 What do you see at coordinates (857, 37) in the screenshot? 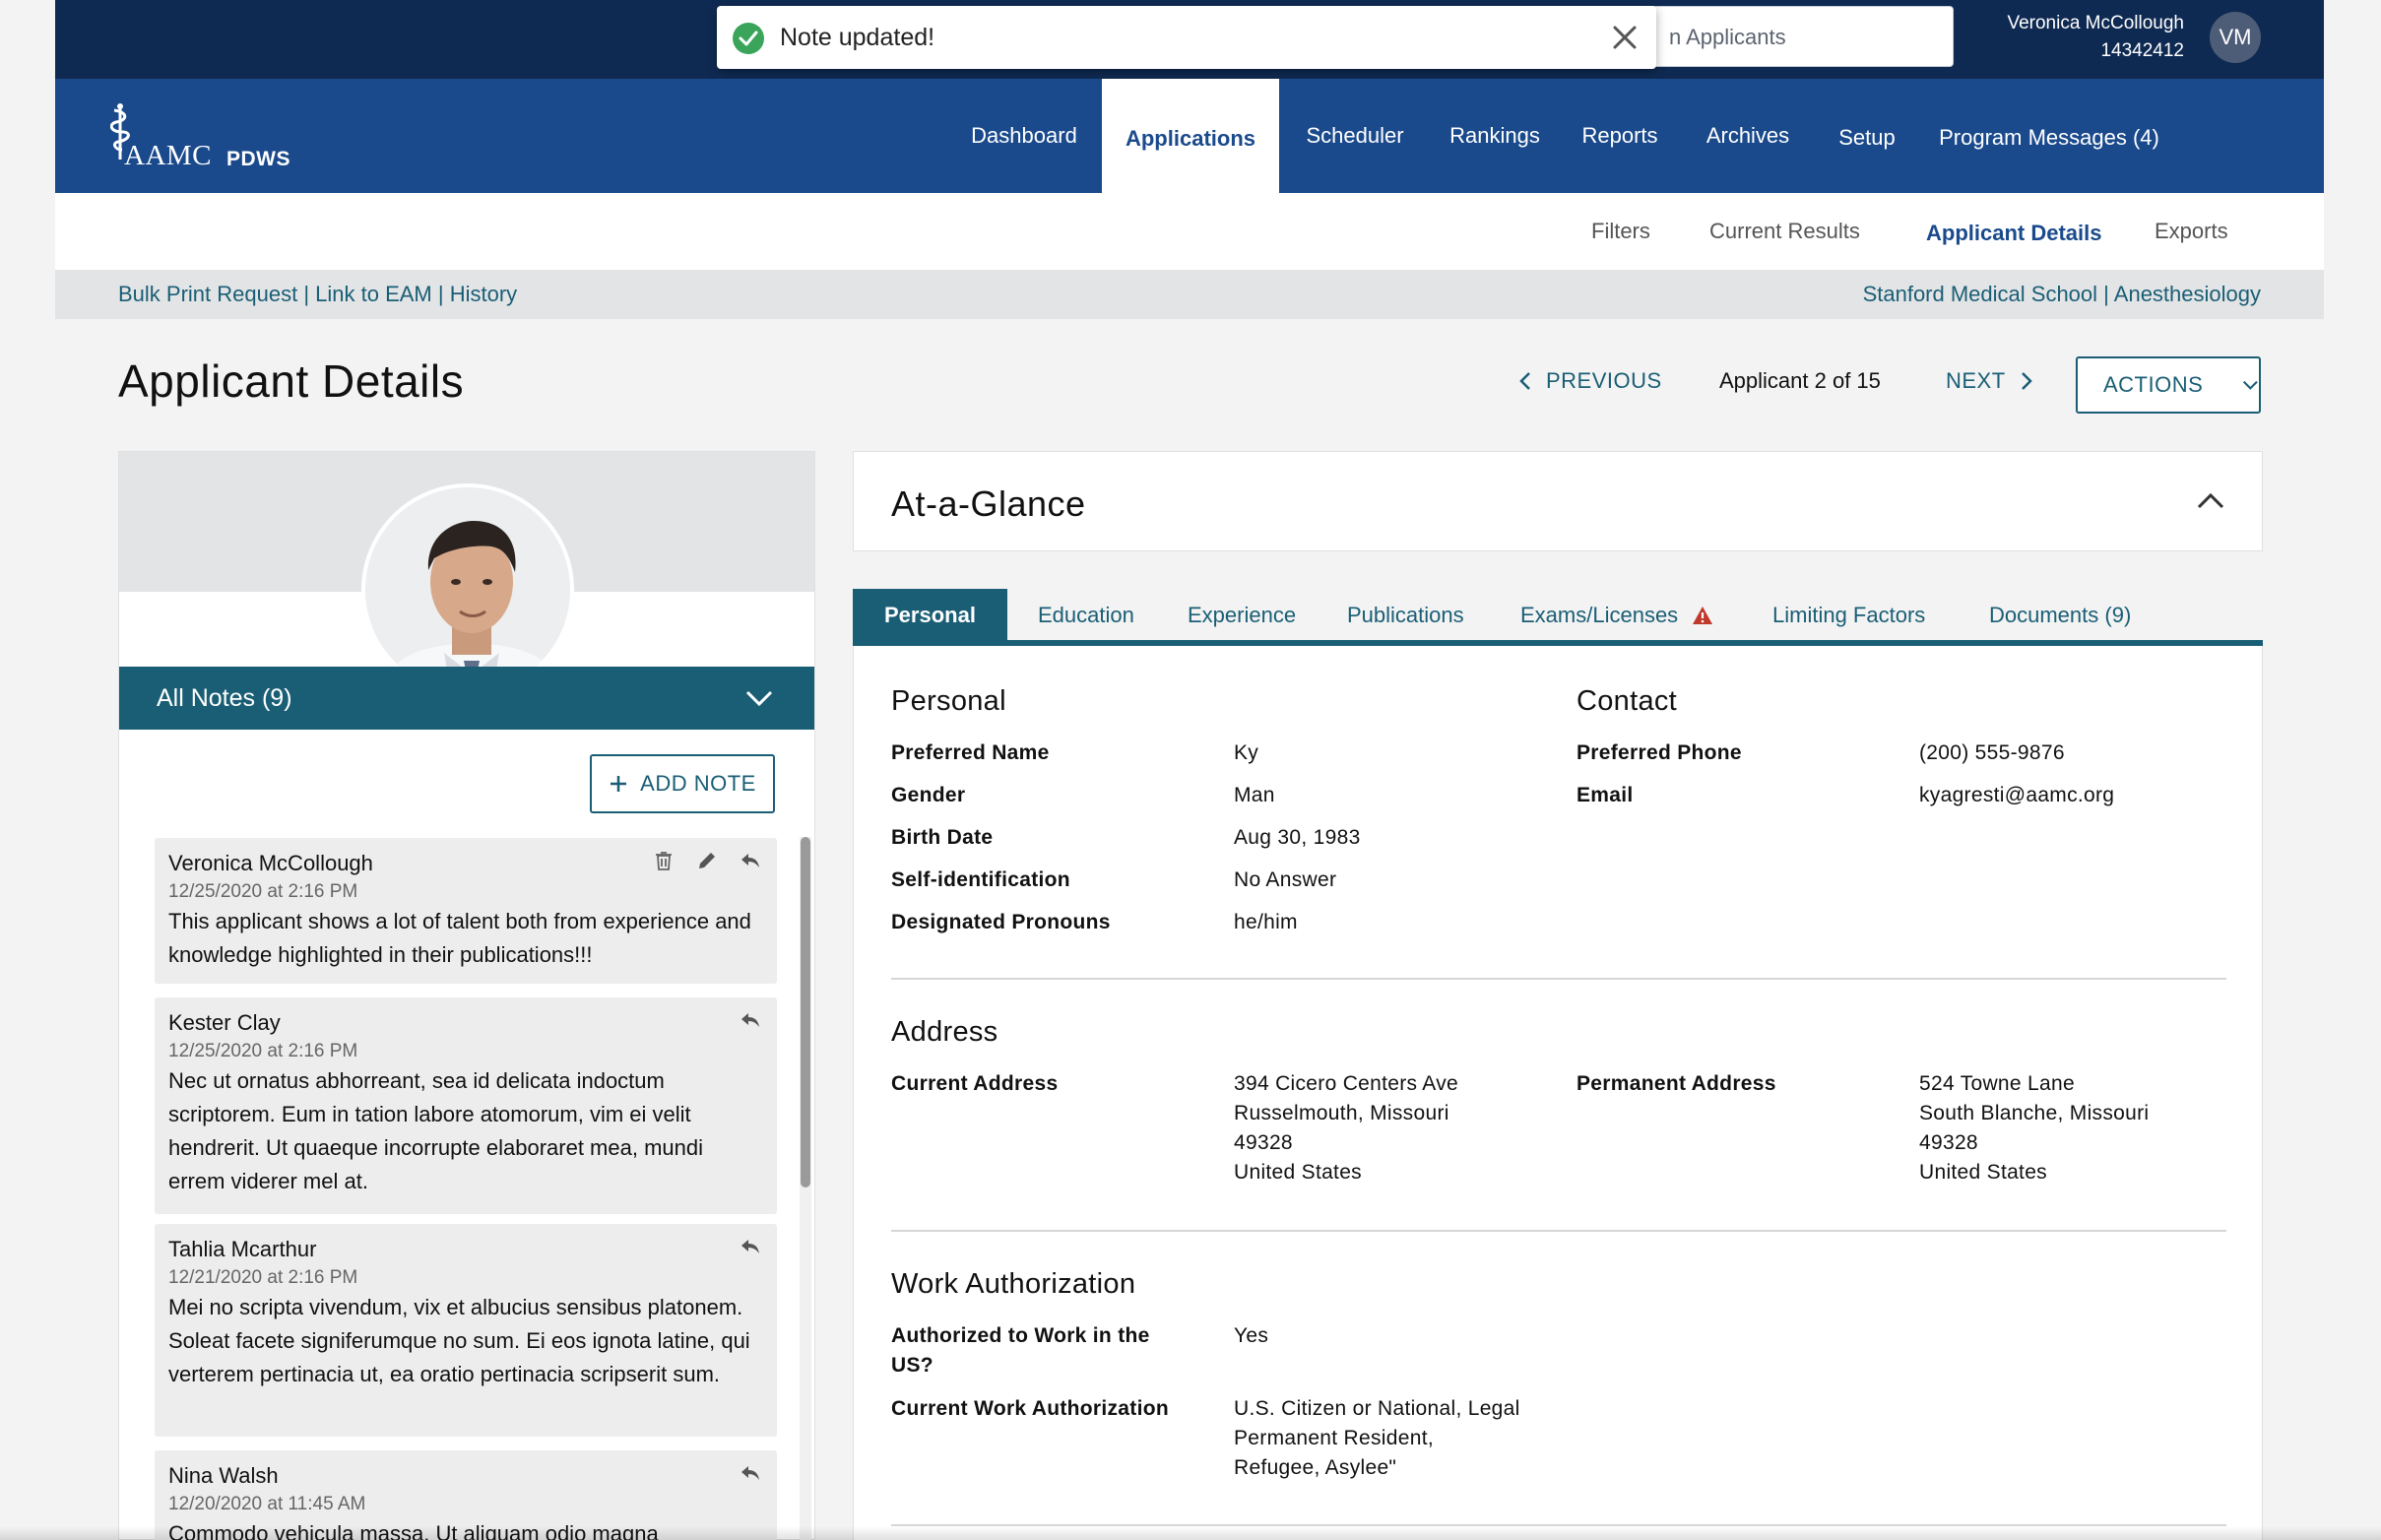
I see `toast-message: Note updated!` at bounding box center [857, 37].